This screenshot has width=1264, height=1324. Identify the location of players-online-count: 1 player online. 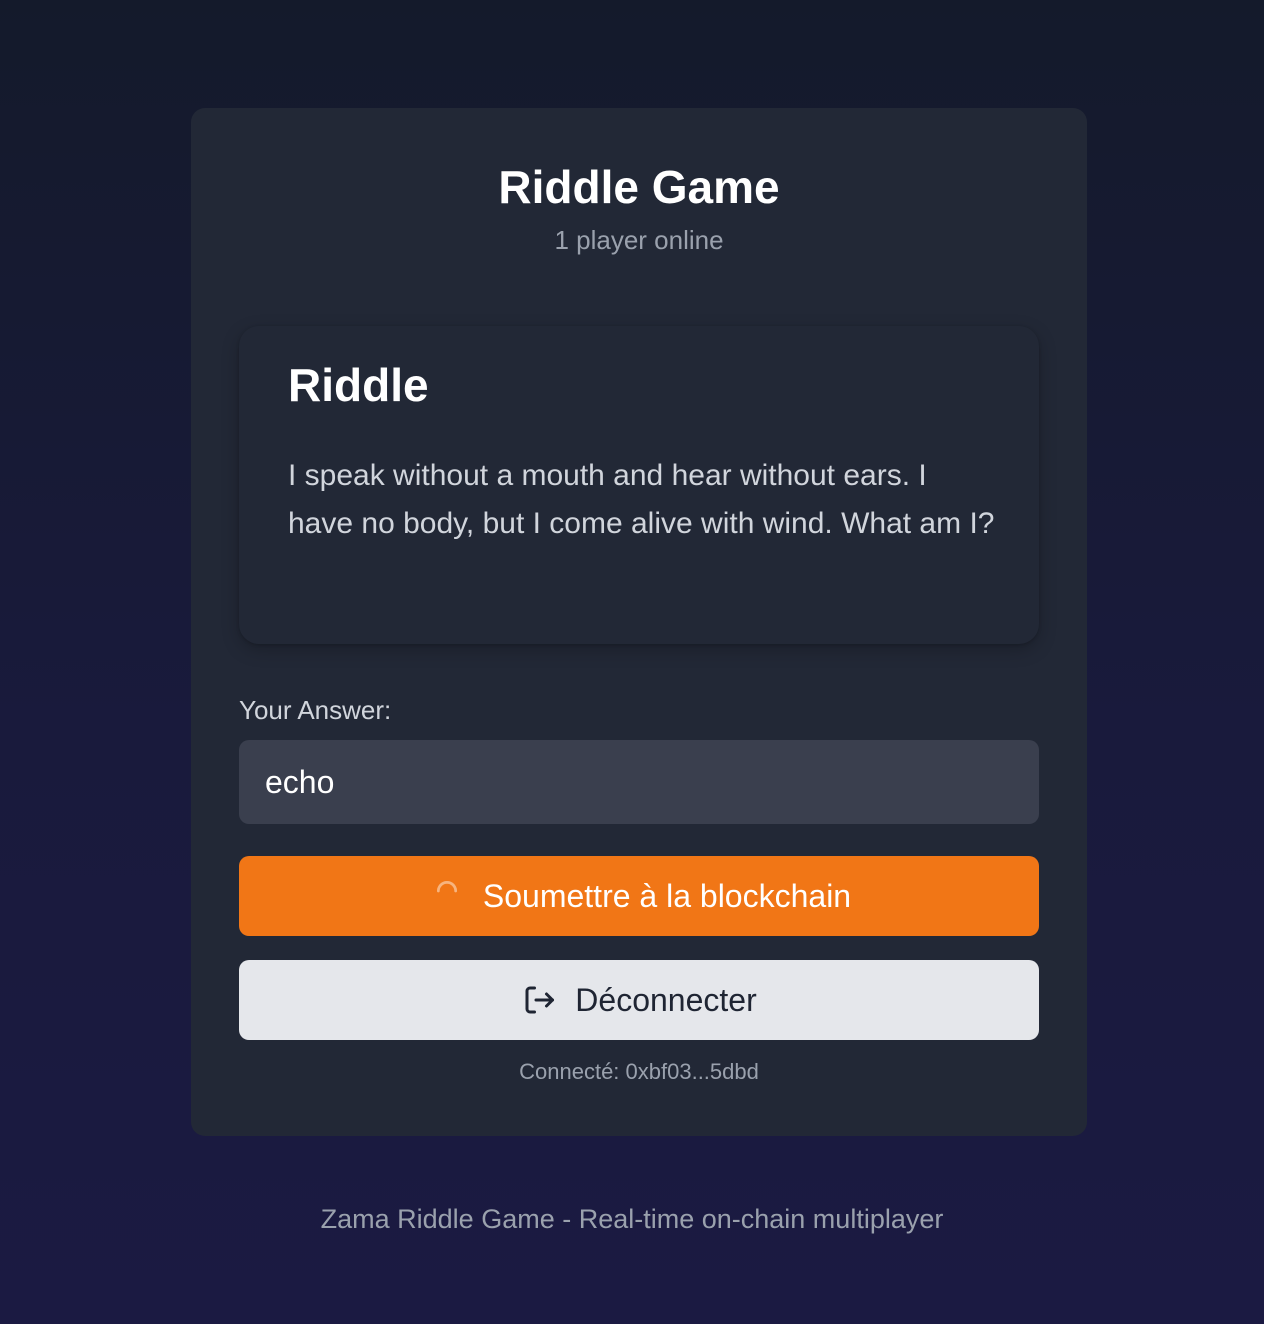
(639, 240).